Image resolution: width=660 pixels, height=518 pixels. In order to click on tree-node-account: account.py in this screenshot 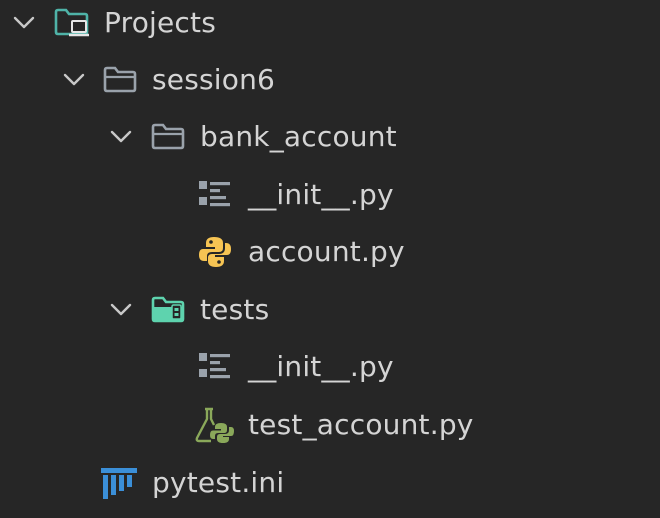, I will do `click(330, 252)`.